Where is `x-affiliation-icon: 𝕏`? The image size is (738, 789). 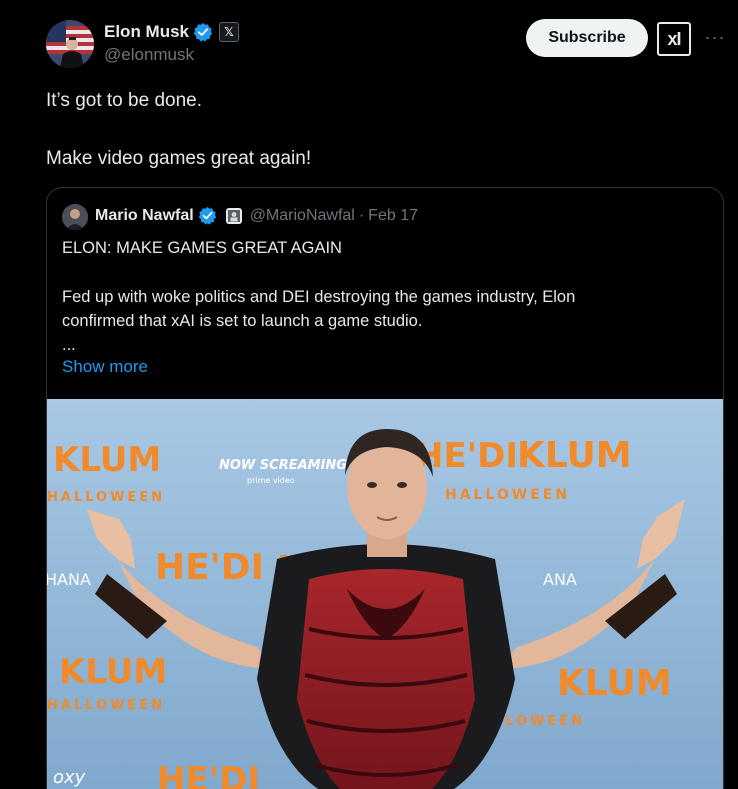 x-affiliation-icon: 𝕏 is located at coordinates (229, 32).